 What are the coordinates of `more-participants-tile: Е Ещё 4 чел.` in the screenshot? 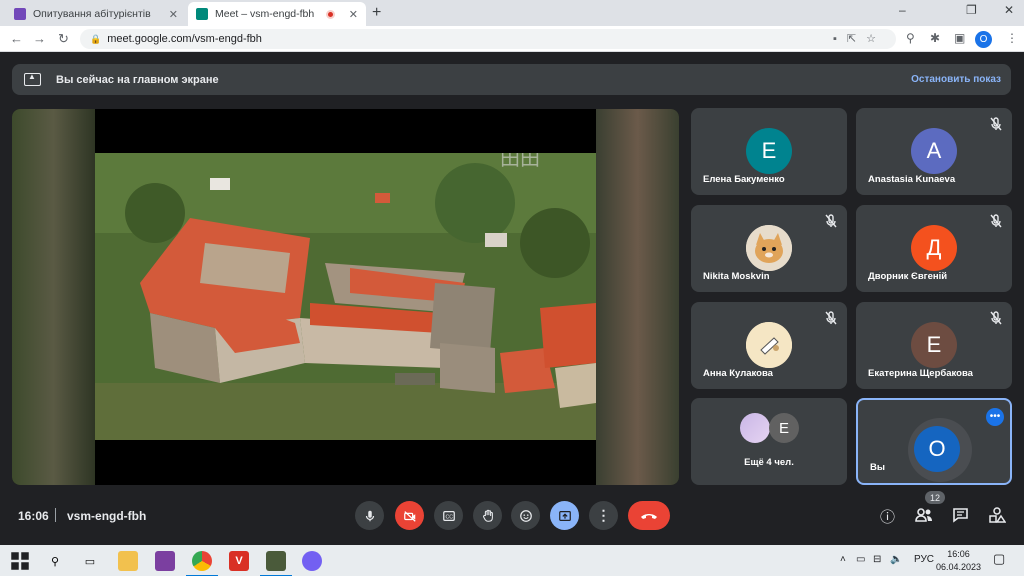 It's located at (769, 441).